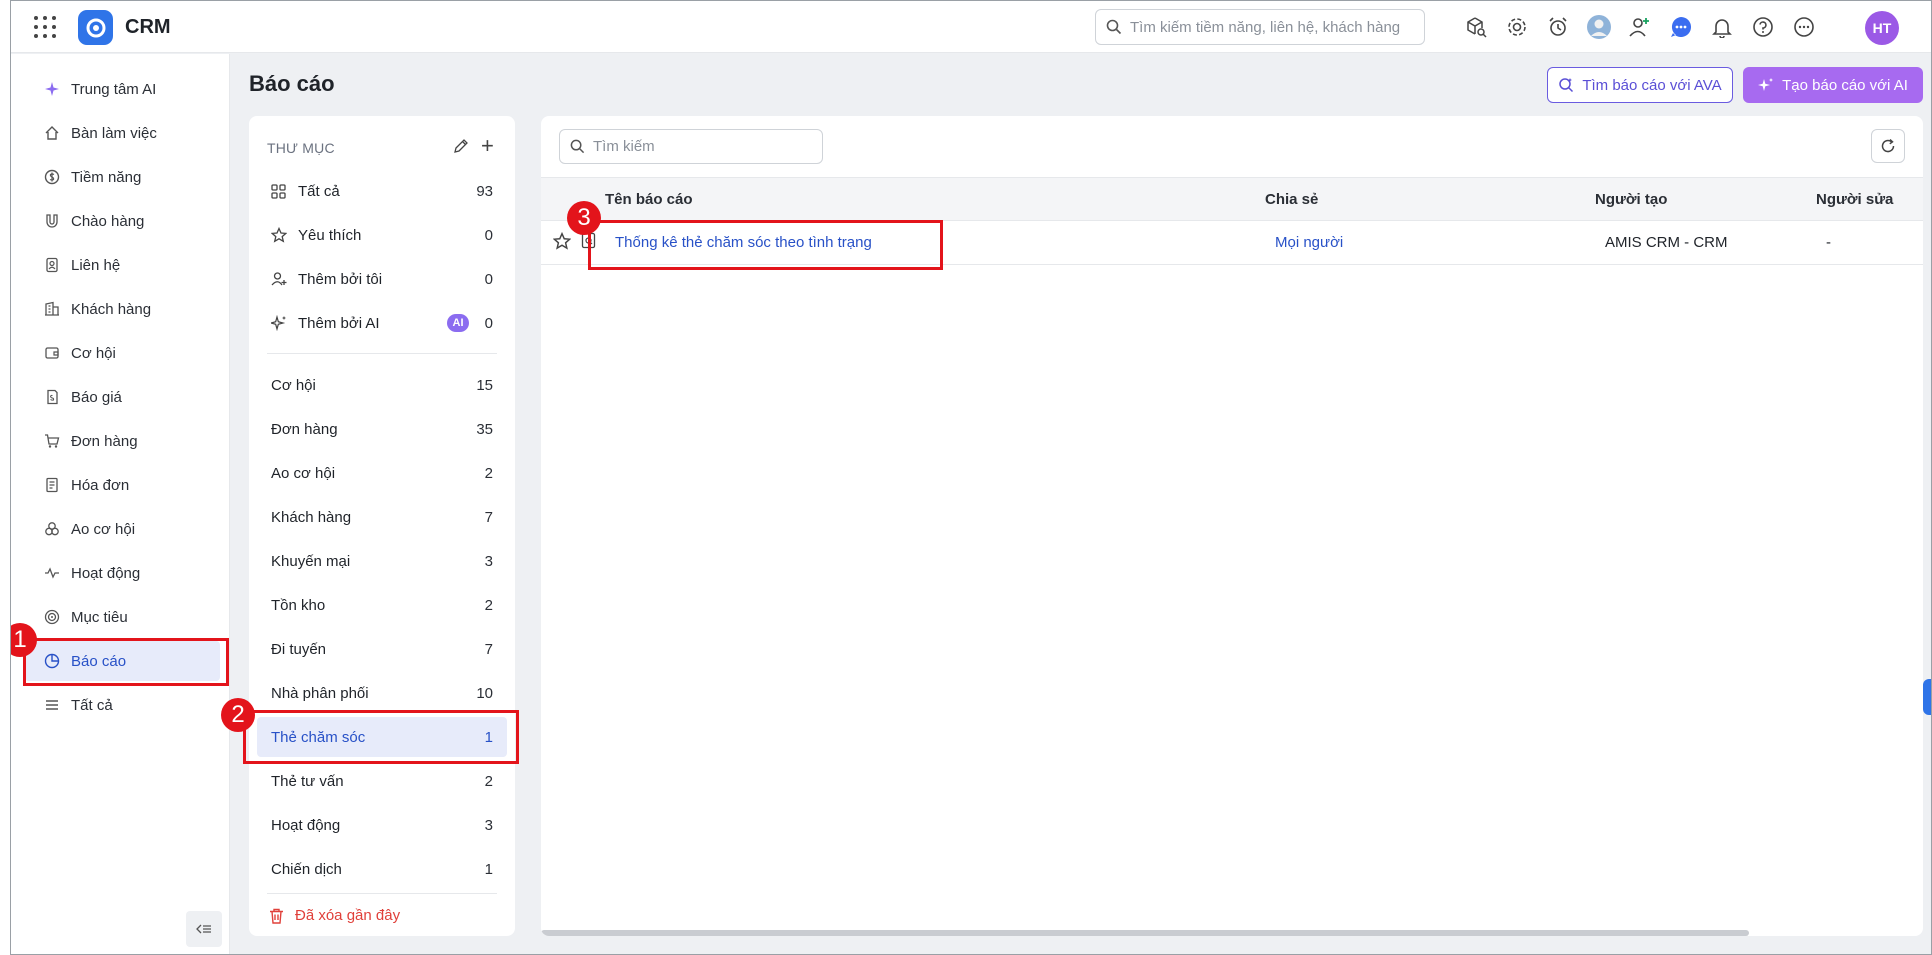 The width and height of the screenshot is (1932, 955). Describe the element at coordinates (1566, 85) in the screenshot. I see `ai-search-icon` at that location.